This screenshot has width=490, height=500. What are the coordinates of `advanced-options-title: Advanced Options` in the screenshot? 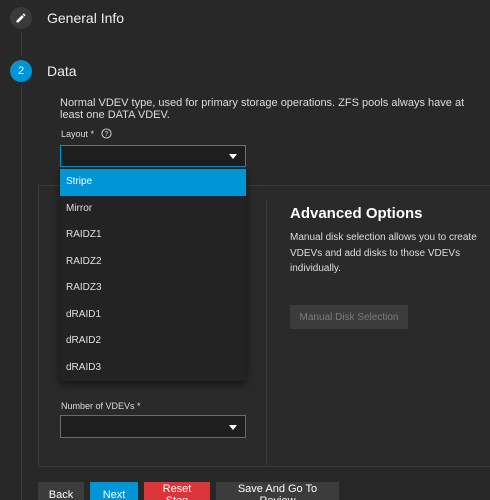 It's located at (356, 213).